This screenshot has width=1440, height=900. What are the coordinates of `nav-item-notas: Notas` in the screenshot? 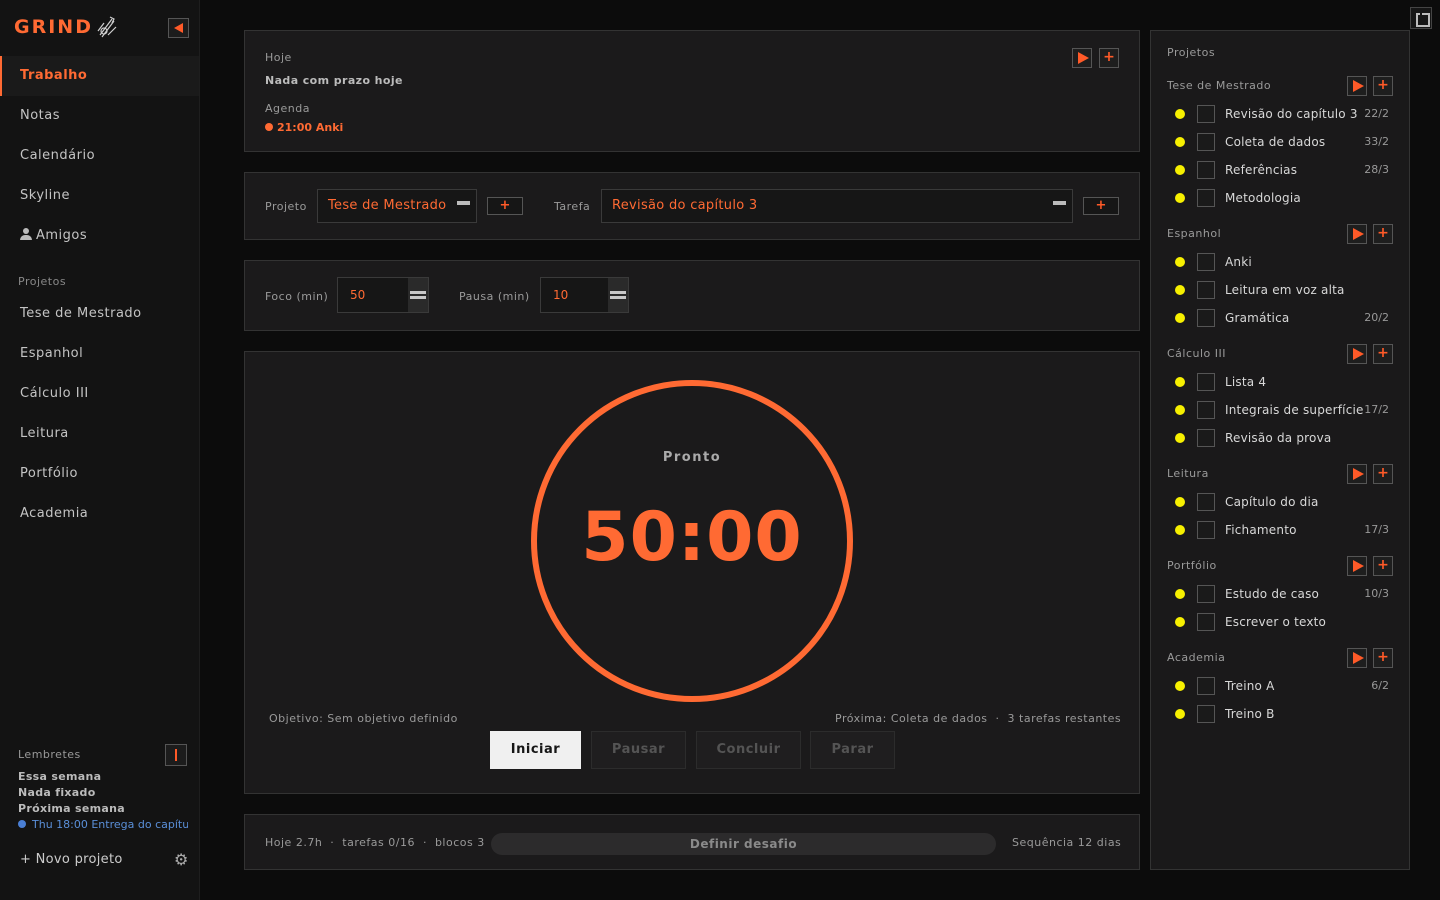 It's located at (99, 116).